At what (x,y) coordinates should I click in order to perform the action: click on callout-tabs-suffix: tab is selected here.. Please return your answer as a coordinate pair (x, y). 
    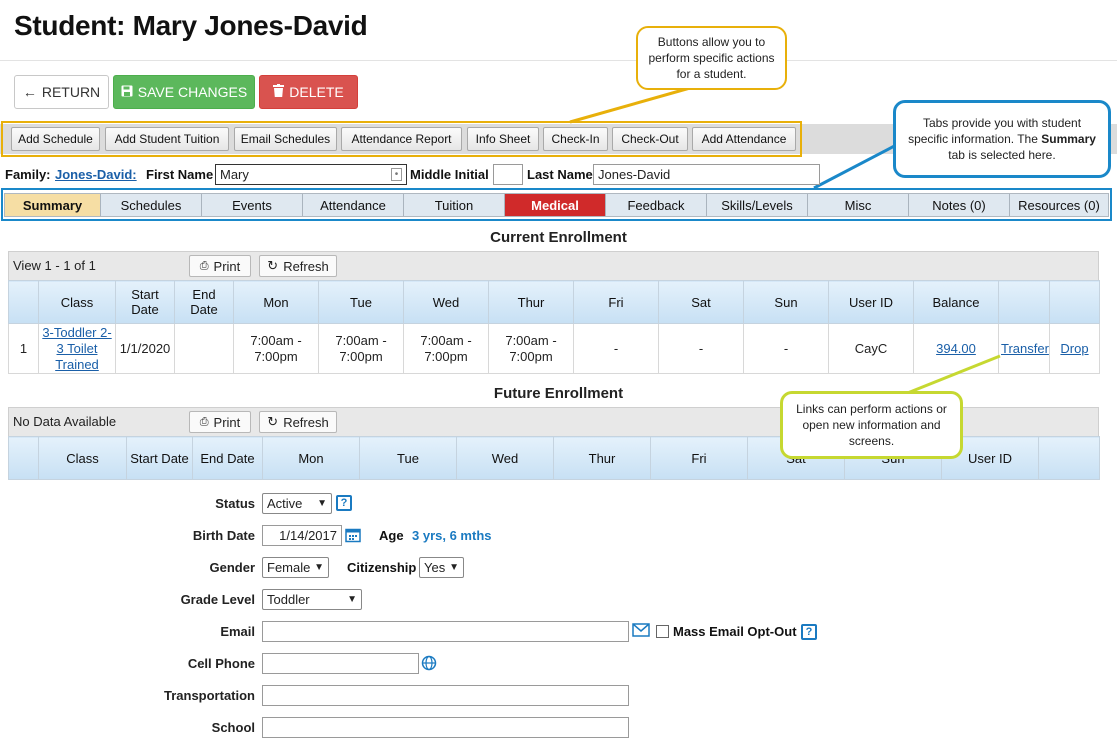
    Looking at the image, I should click on (1002, 155).